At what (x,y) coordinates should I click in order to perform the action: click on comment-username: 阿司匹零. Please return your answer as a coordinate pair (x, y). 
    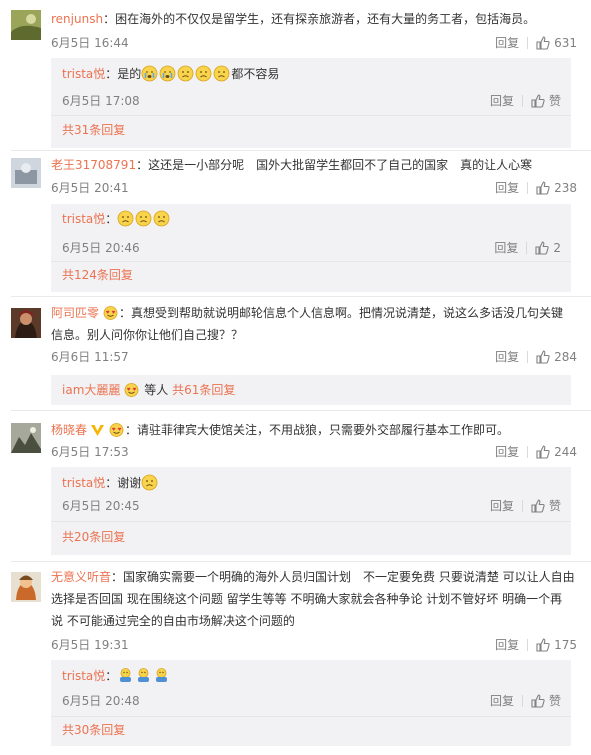
    Looking at the image, I should click on (75, 313).